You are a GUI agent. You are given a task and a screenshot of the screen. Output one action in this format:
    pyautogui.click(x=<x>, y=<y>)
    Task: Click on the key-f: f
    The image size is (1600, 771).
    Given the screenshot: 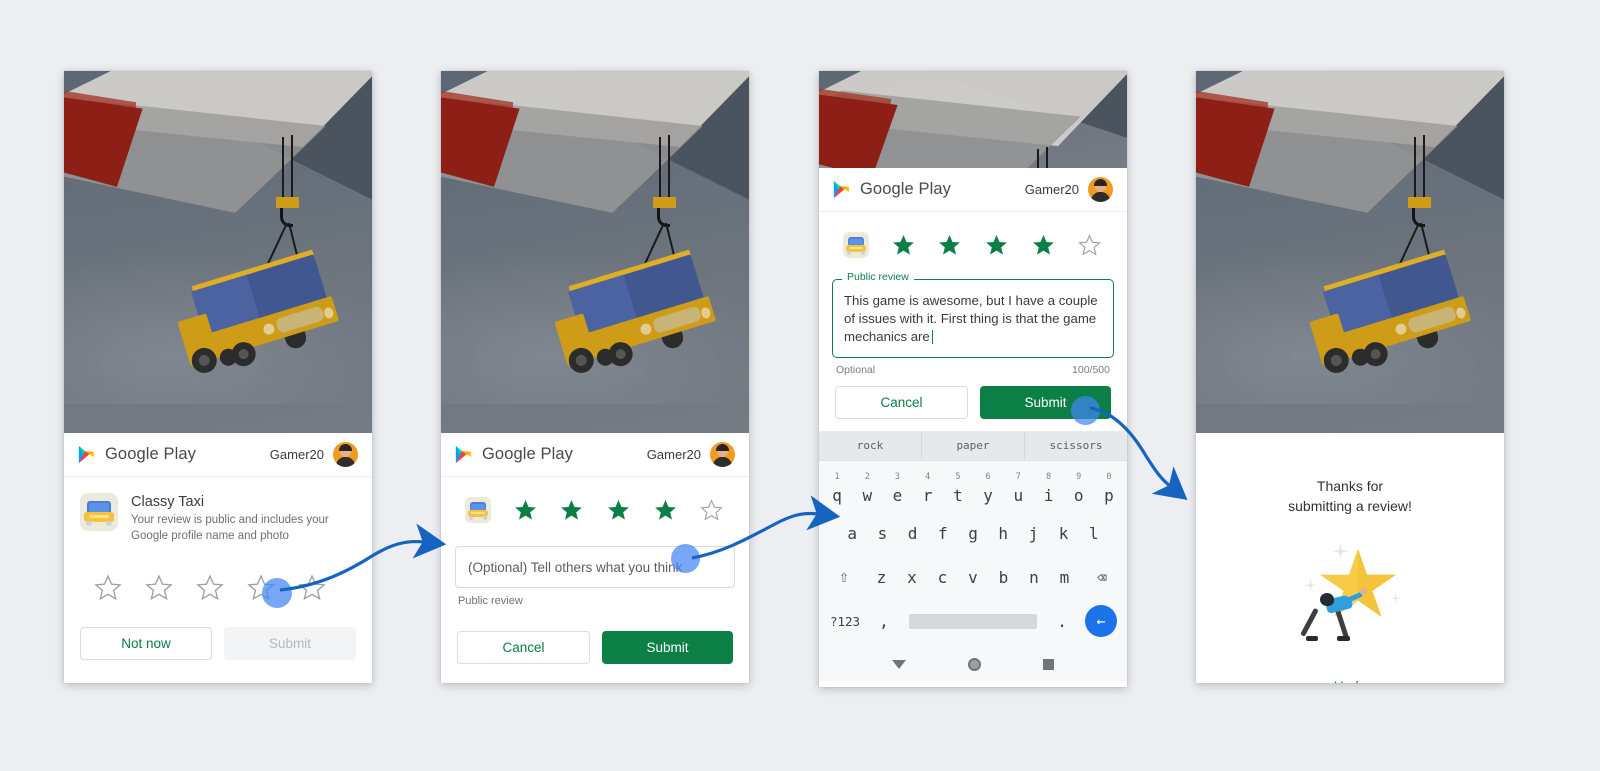 What is the action you would take?
    pyautogui.click(x=943, y=533)
    